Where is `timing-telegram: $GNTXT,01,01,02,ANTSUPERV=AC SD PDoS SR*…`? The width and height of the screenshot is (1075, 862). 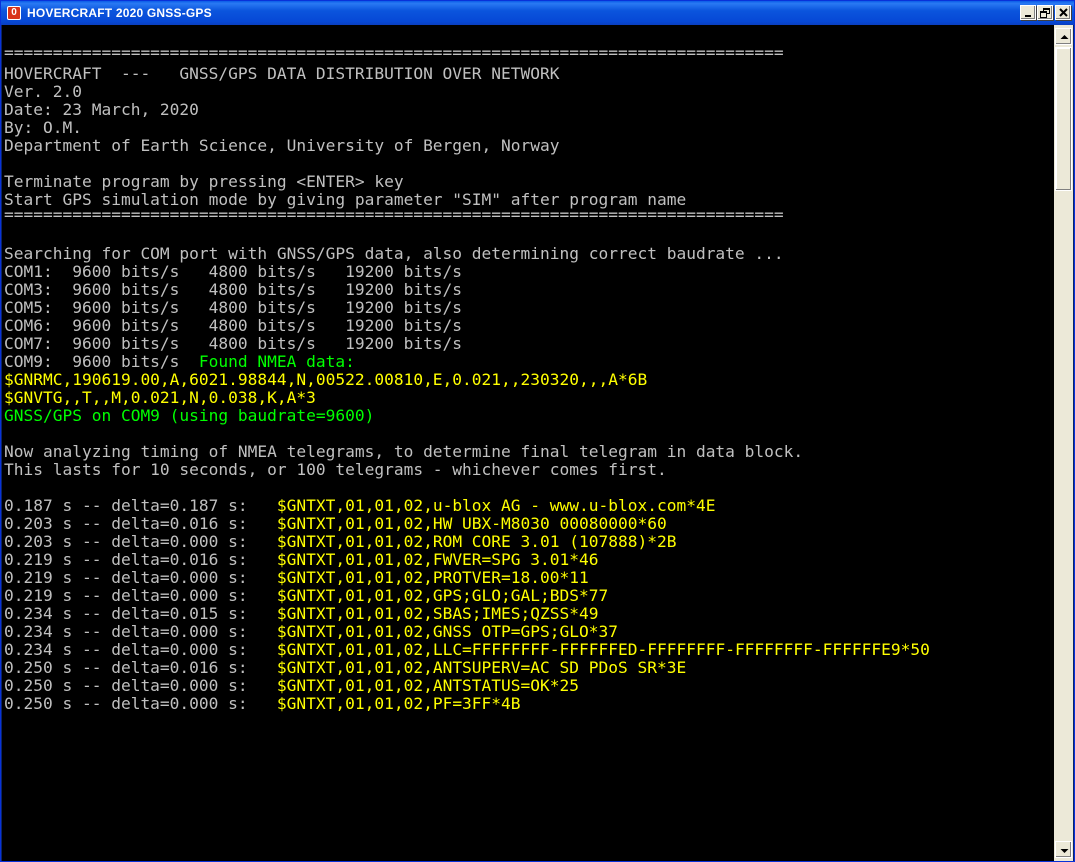
timing-telegram: $GNTXT,01,01,02,ANTSUPERV=AC SD PDoS SR*… is located at coordinates (481, 667).